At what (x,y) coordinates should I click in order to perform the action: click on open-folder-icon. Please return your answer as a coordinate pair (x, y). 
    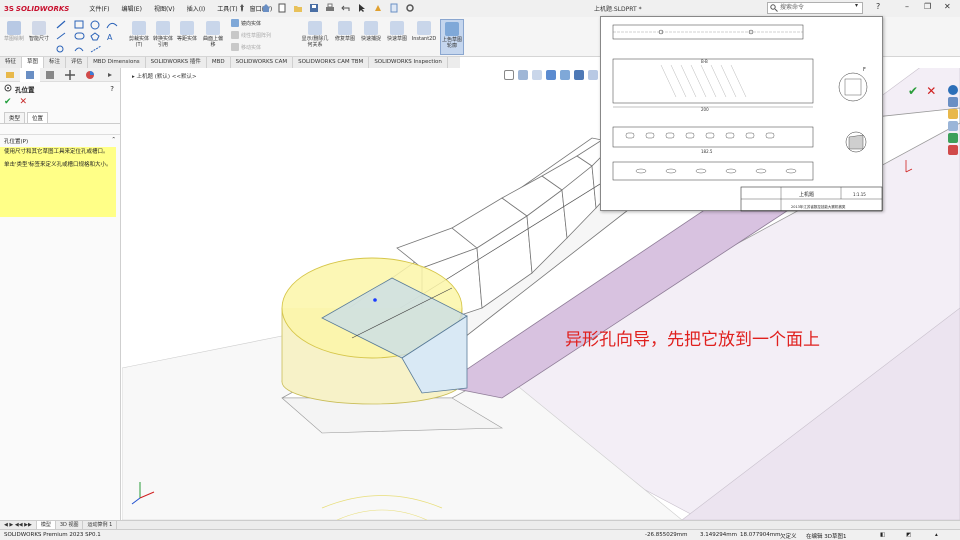
    Looking at the image, I should click on (298, 8).